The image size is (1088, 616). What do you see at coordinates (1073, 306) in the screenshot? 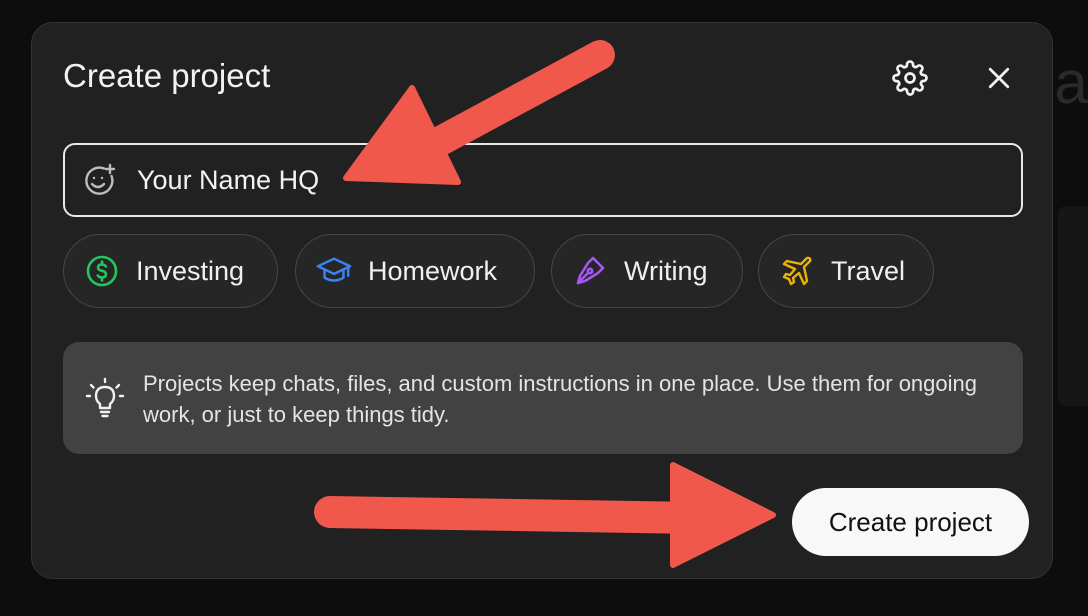
I see `background-card` at bounding box center [1073, 306].